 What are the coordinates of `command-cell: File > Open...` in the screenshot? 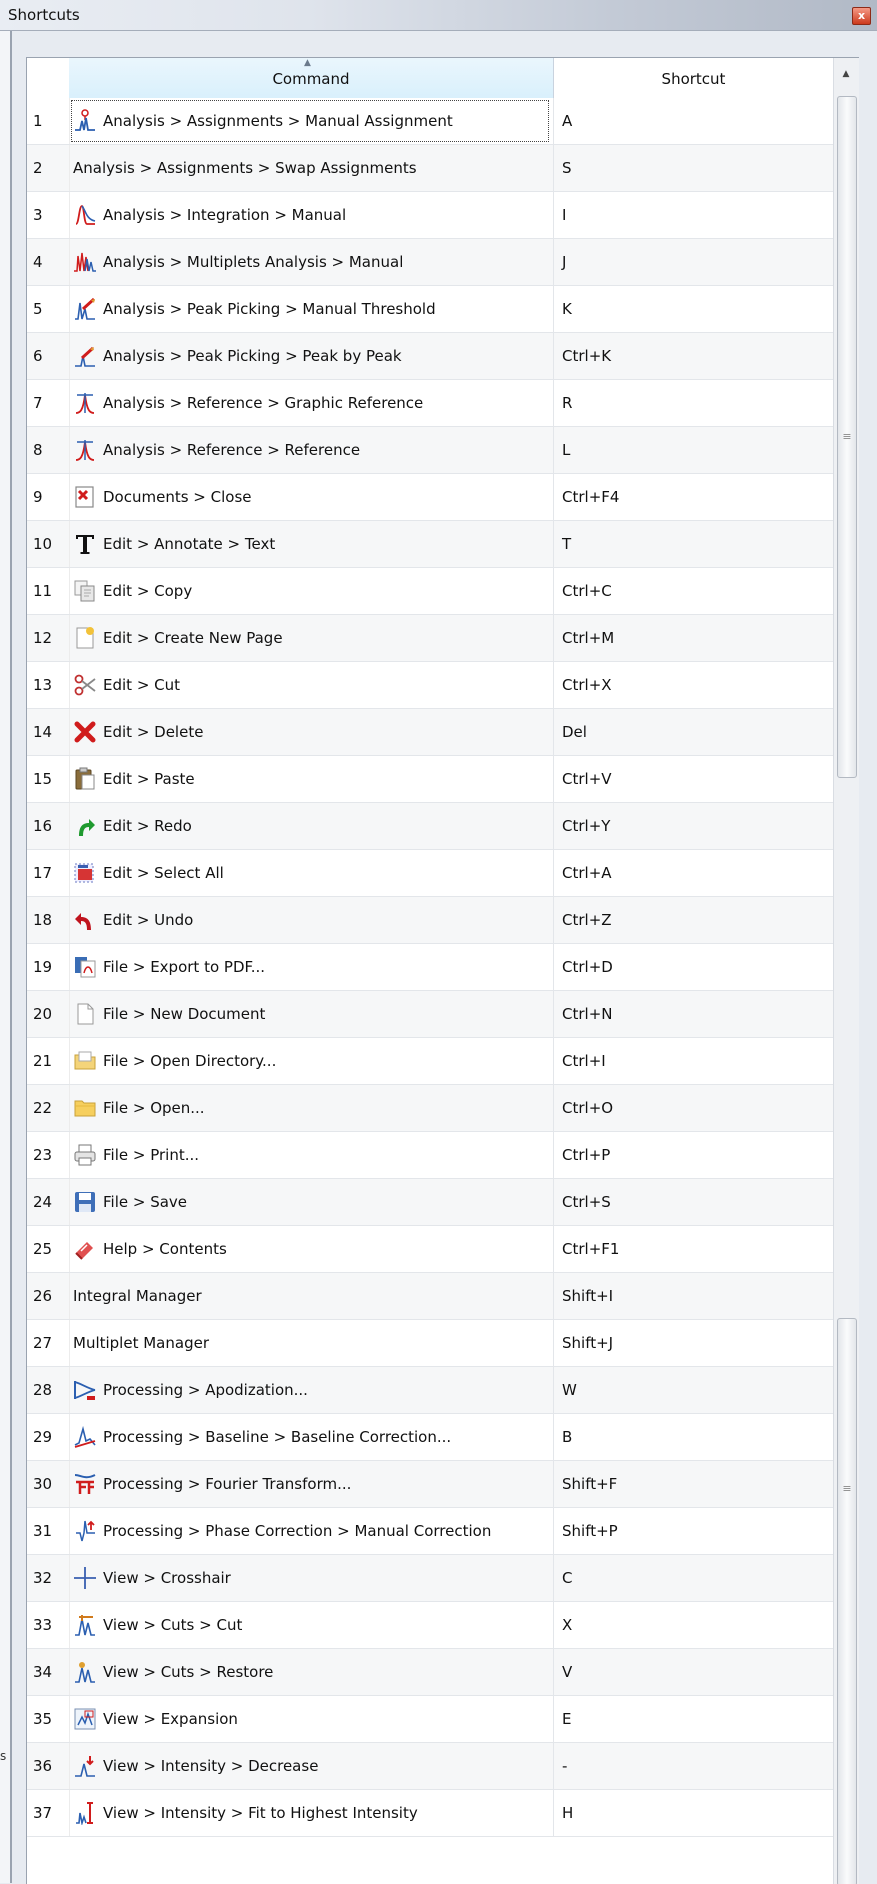 It's located at (311, 1108).